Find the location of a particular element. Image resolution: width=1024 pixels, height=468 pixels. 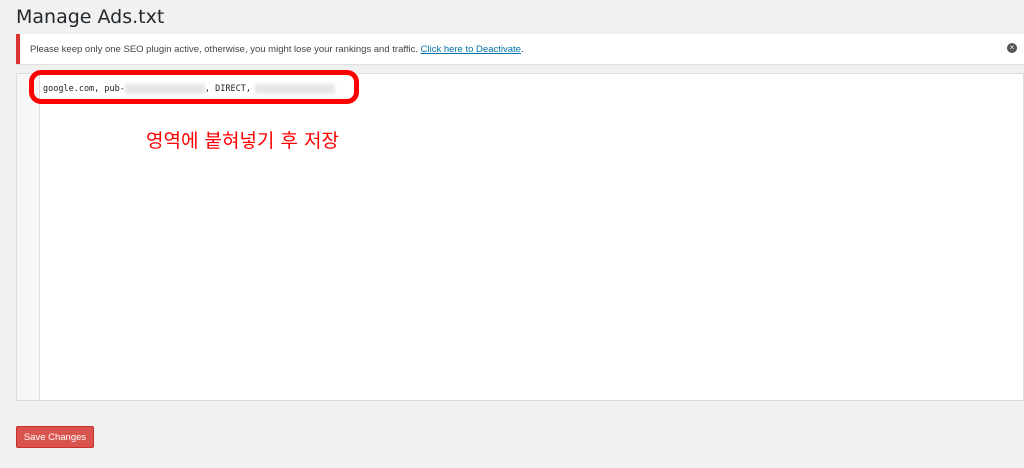

deactivate-link: Click here to Deactivate is located at coordinates (471, 49).